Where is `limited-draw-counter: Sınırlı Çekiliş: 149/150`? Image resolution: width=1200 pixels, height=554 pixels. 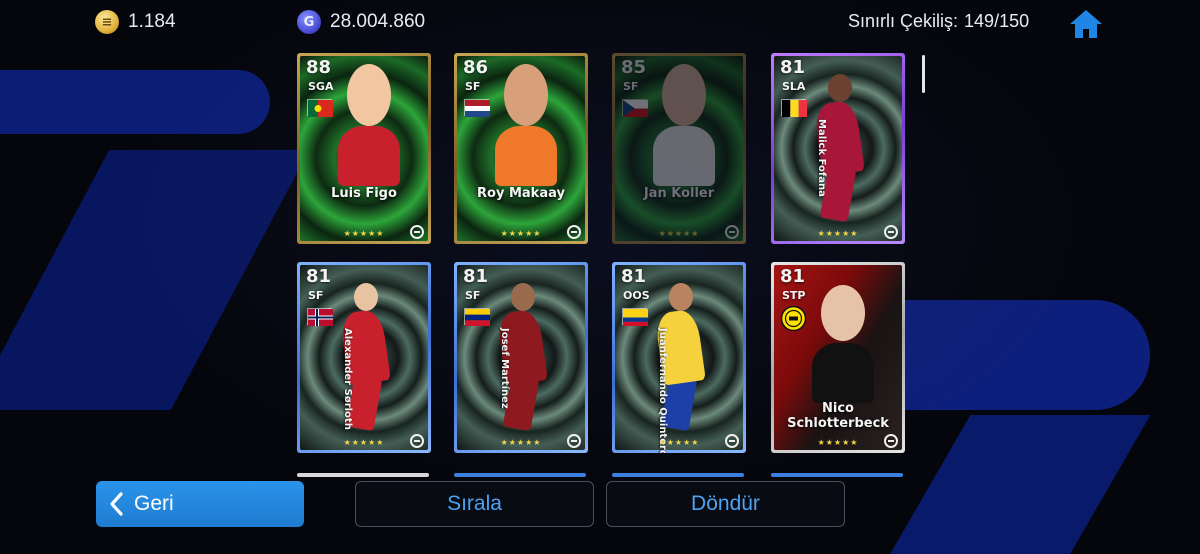
limited-draw-counter: Sınırlı Çekiliş: 149/150 is located at coordinates (938, 21).